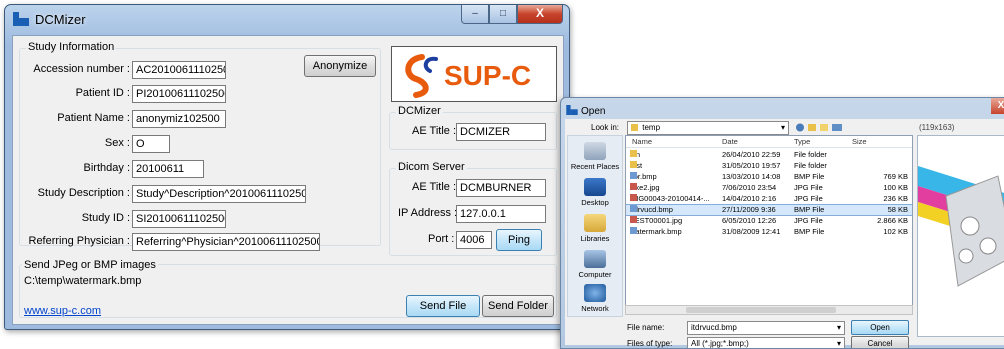  Describe the element at coordinates (226, 242) in the screenshot. I see `referring-physician-field: Referring^Physician^20100611102500` at that location.